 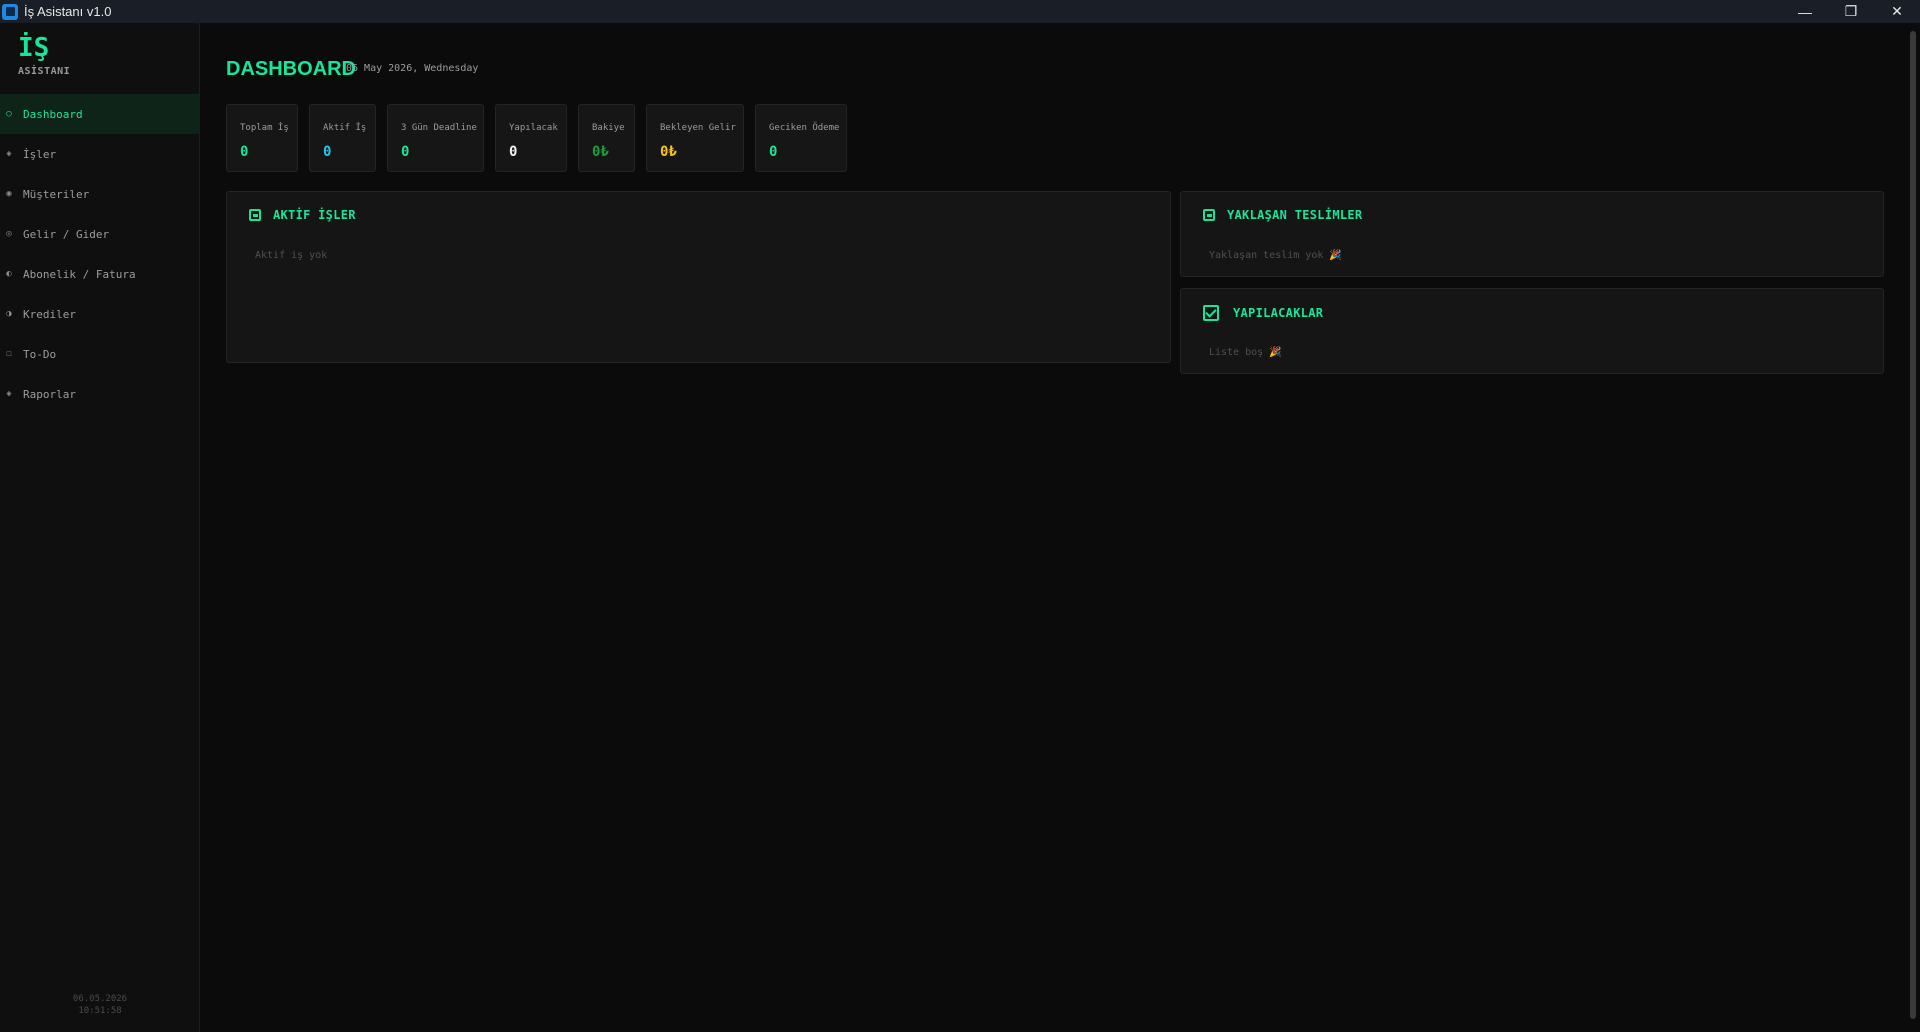 What do you see at coordinates (291, 69) in the screenshot?
I see `page-title: DASHBOARD` at bounding box center [291, 69].